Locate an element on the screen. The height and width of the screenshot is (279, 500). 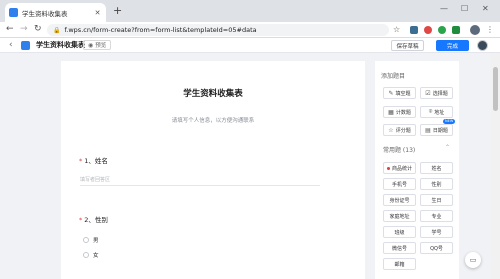
radio-option-label: 男 is located at coordinates (96, 241).